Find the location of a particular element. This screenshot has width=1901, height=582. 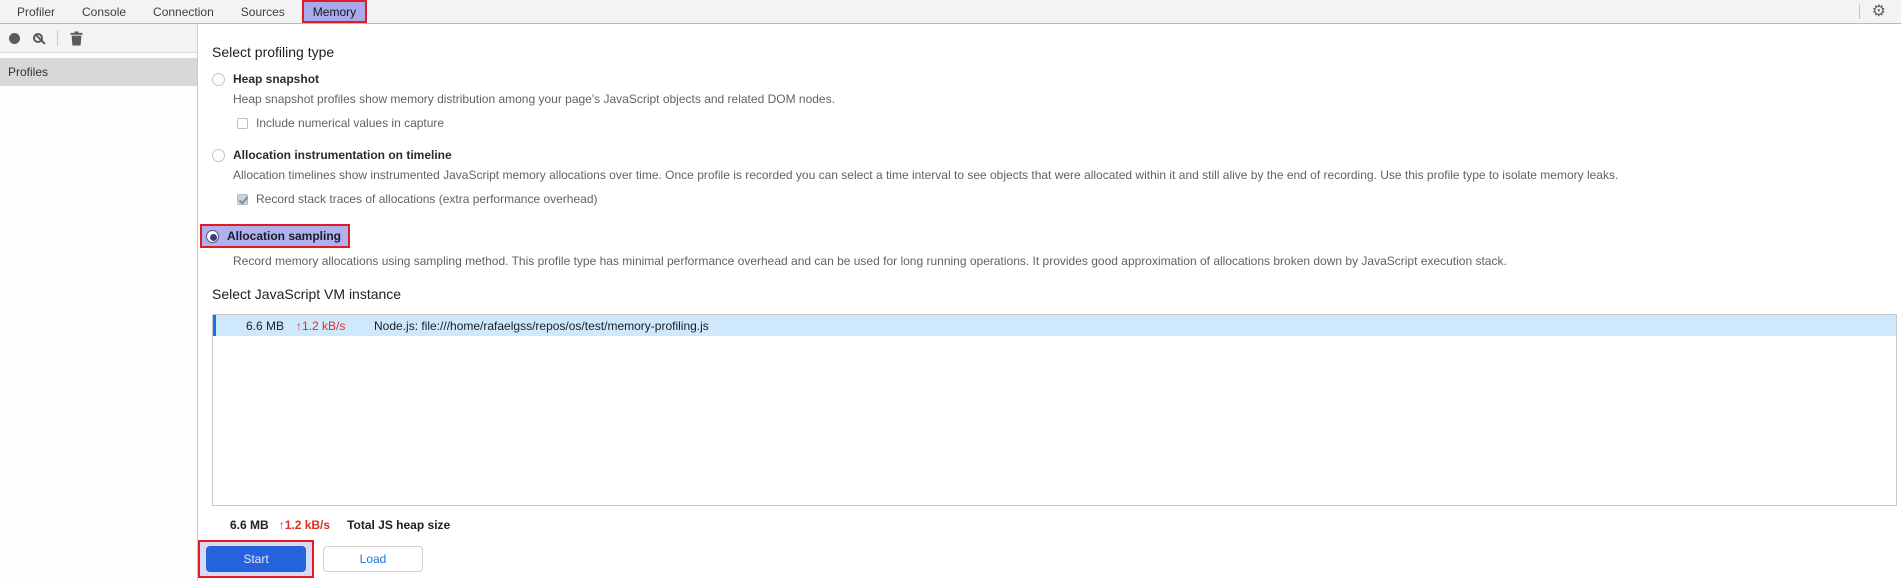

total-heap-size-value: 6.6 MB is located at coordinates (249, 525).